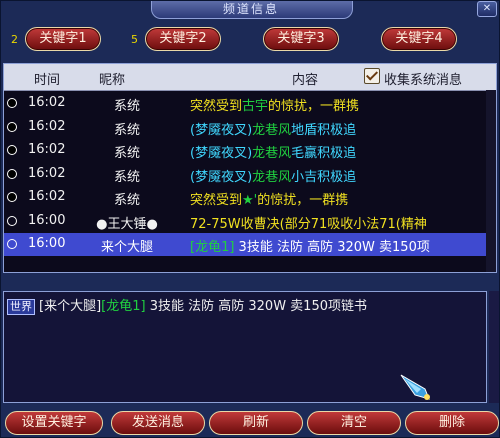 Image resolution: width=500 pixels, height=438 pixels. I want to click on message-row: 16:02 系统 突然受到★'的惊扰，一群携, so click(250, 197).